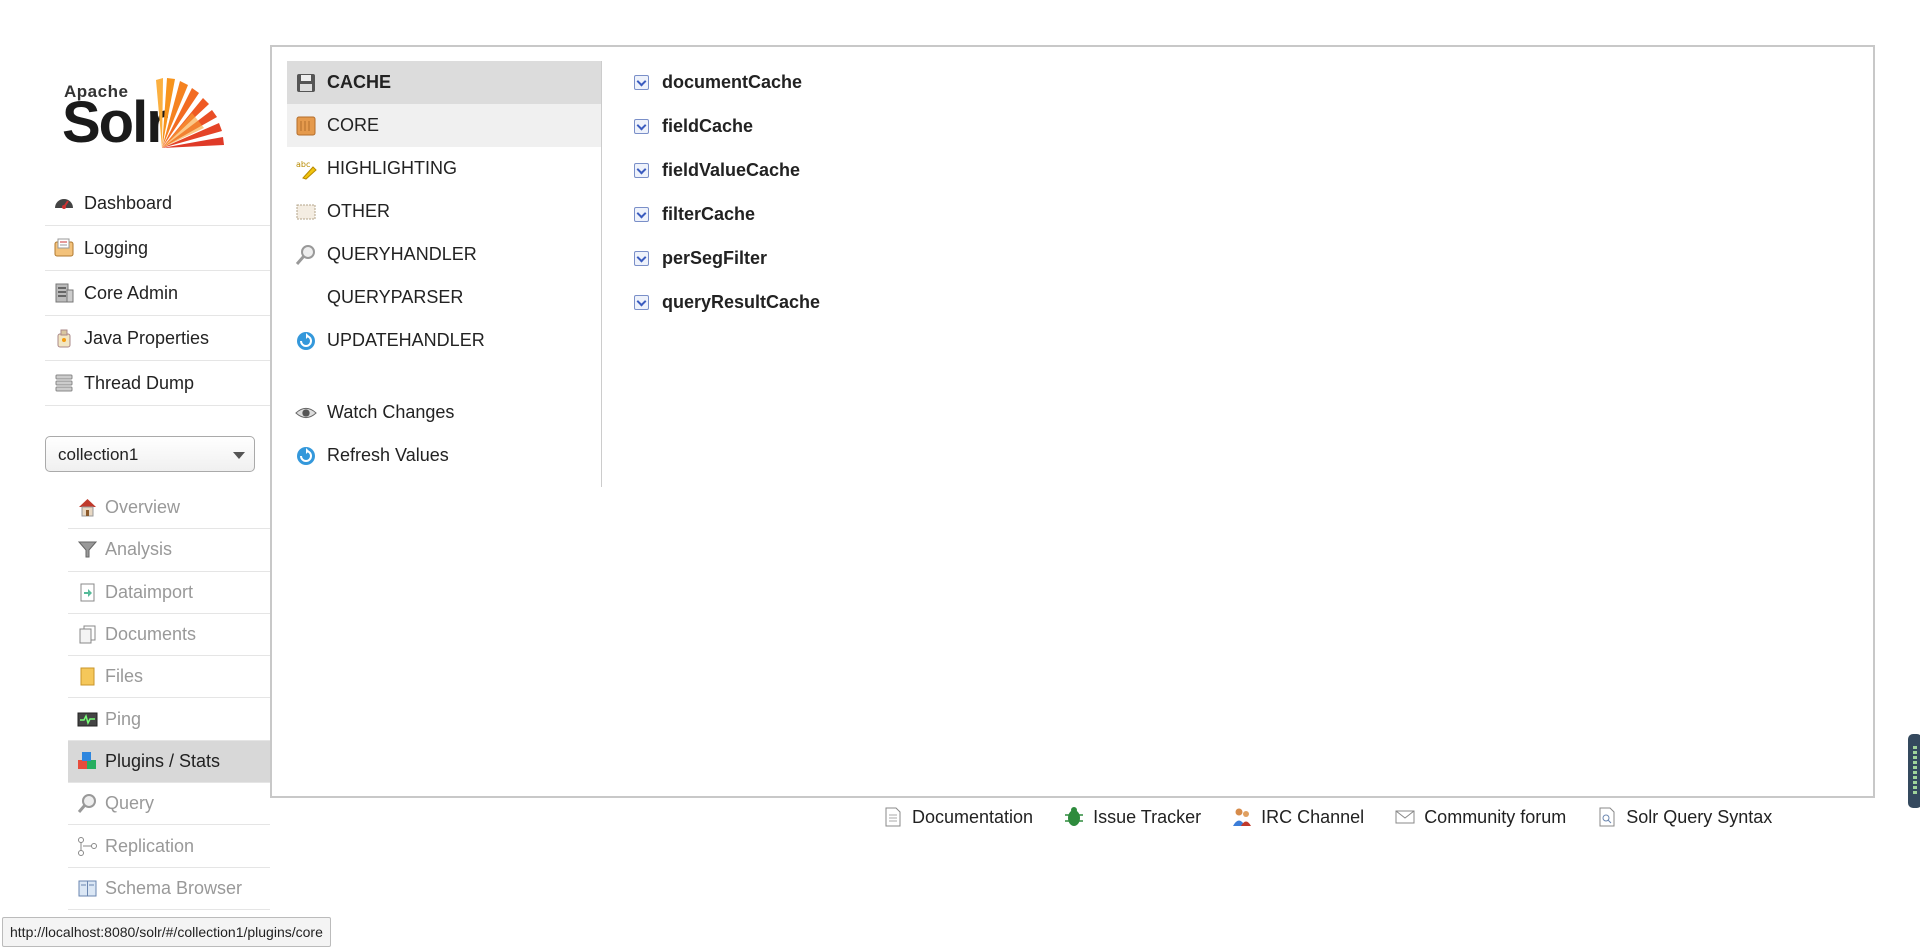 The height and width of the screenshot is (951, 1920). Describe the element at coordinates (358, 211) in the screenshot. I see `type-item-label: OTHER` at that location.